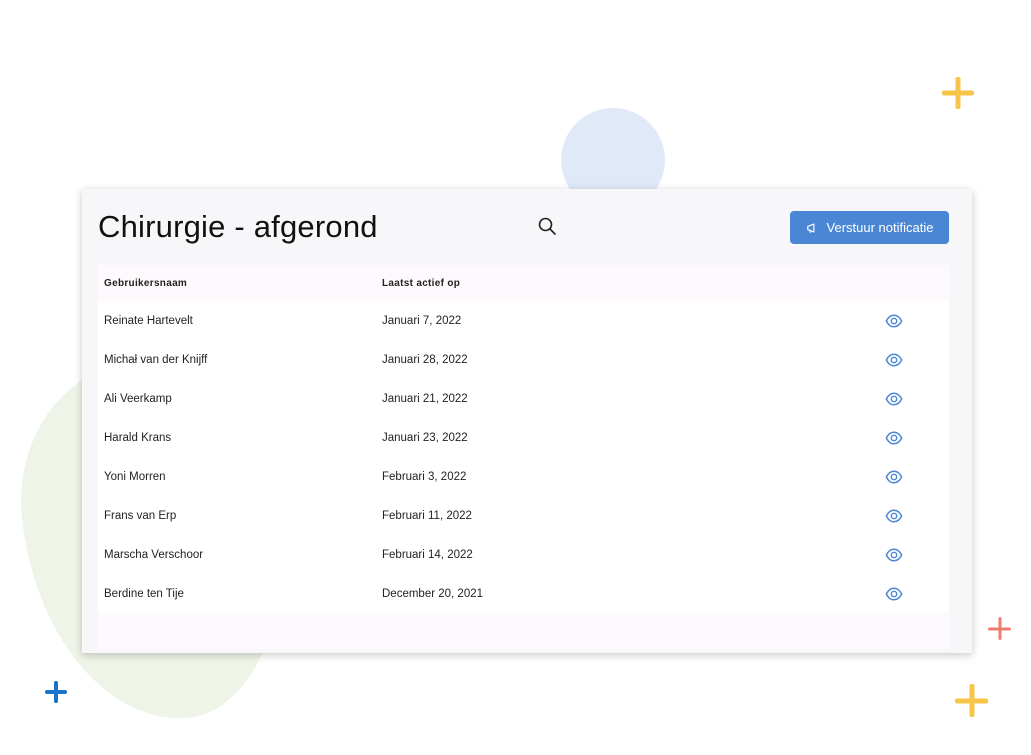  Describe the element at coordinates (156, 359) in the screenshot. I see `user-name: Michał van der Knijff` at that location.